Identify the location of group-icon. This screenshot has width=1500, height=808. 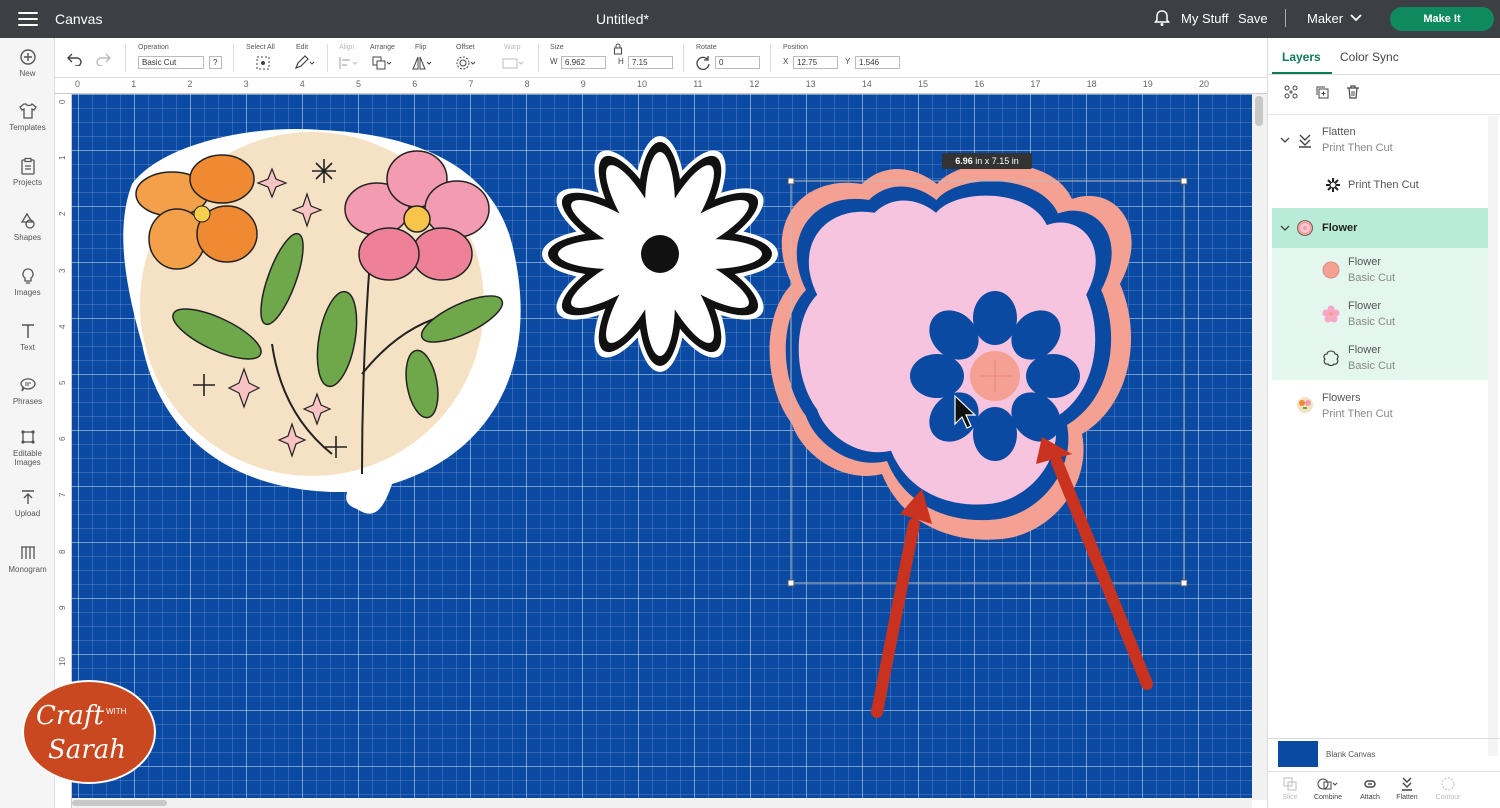
(1291, 92).